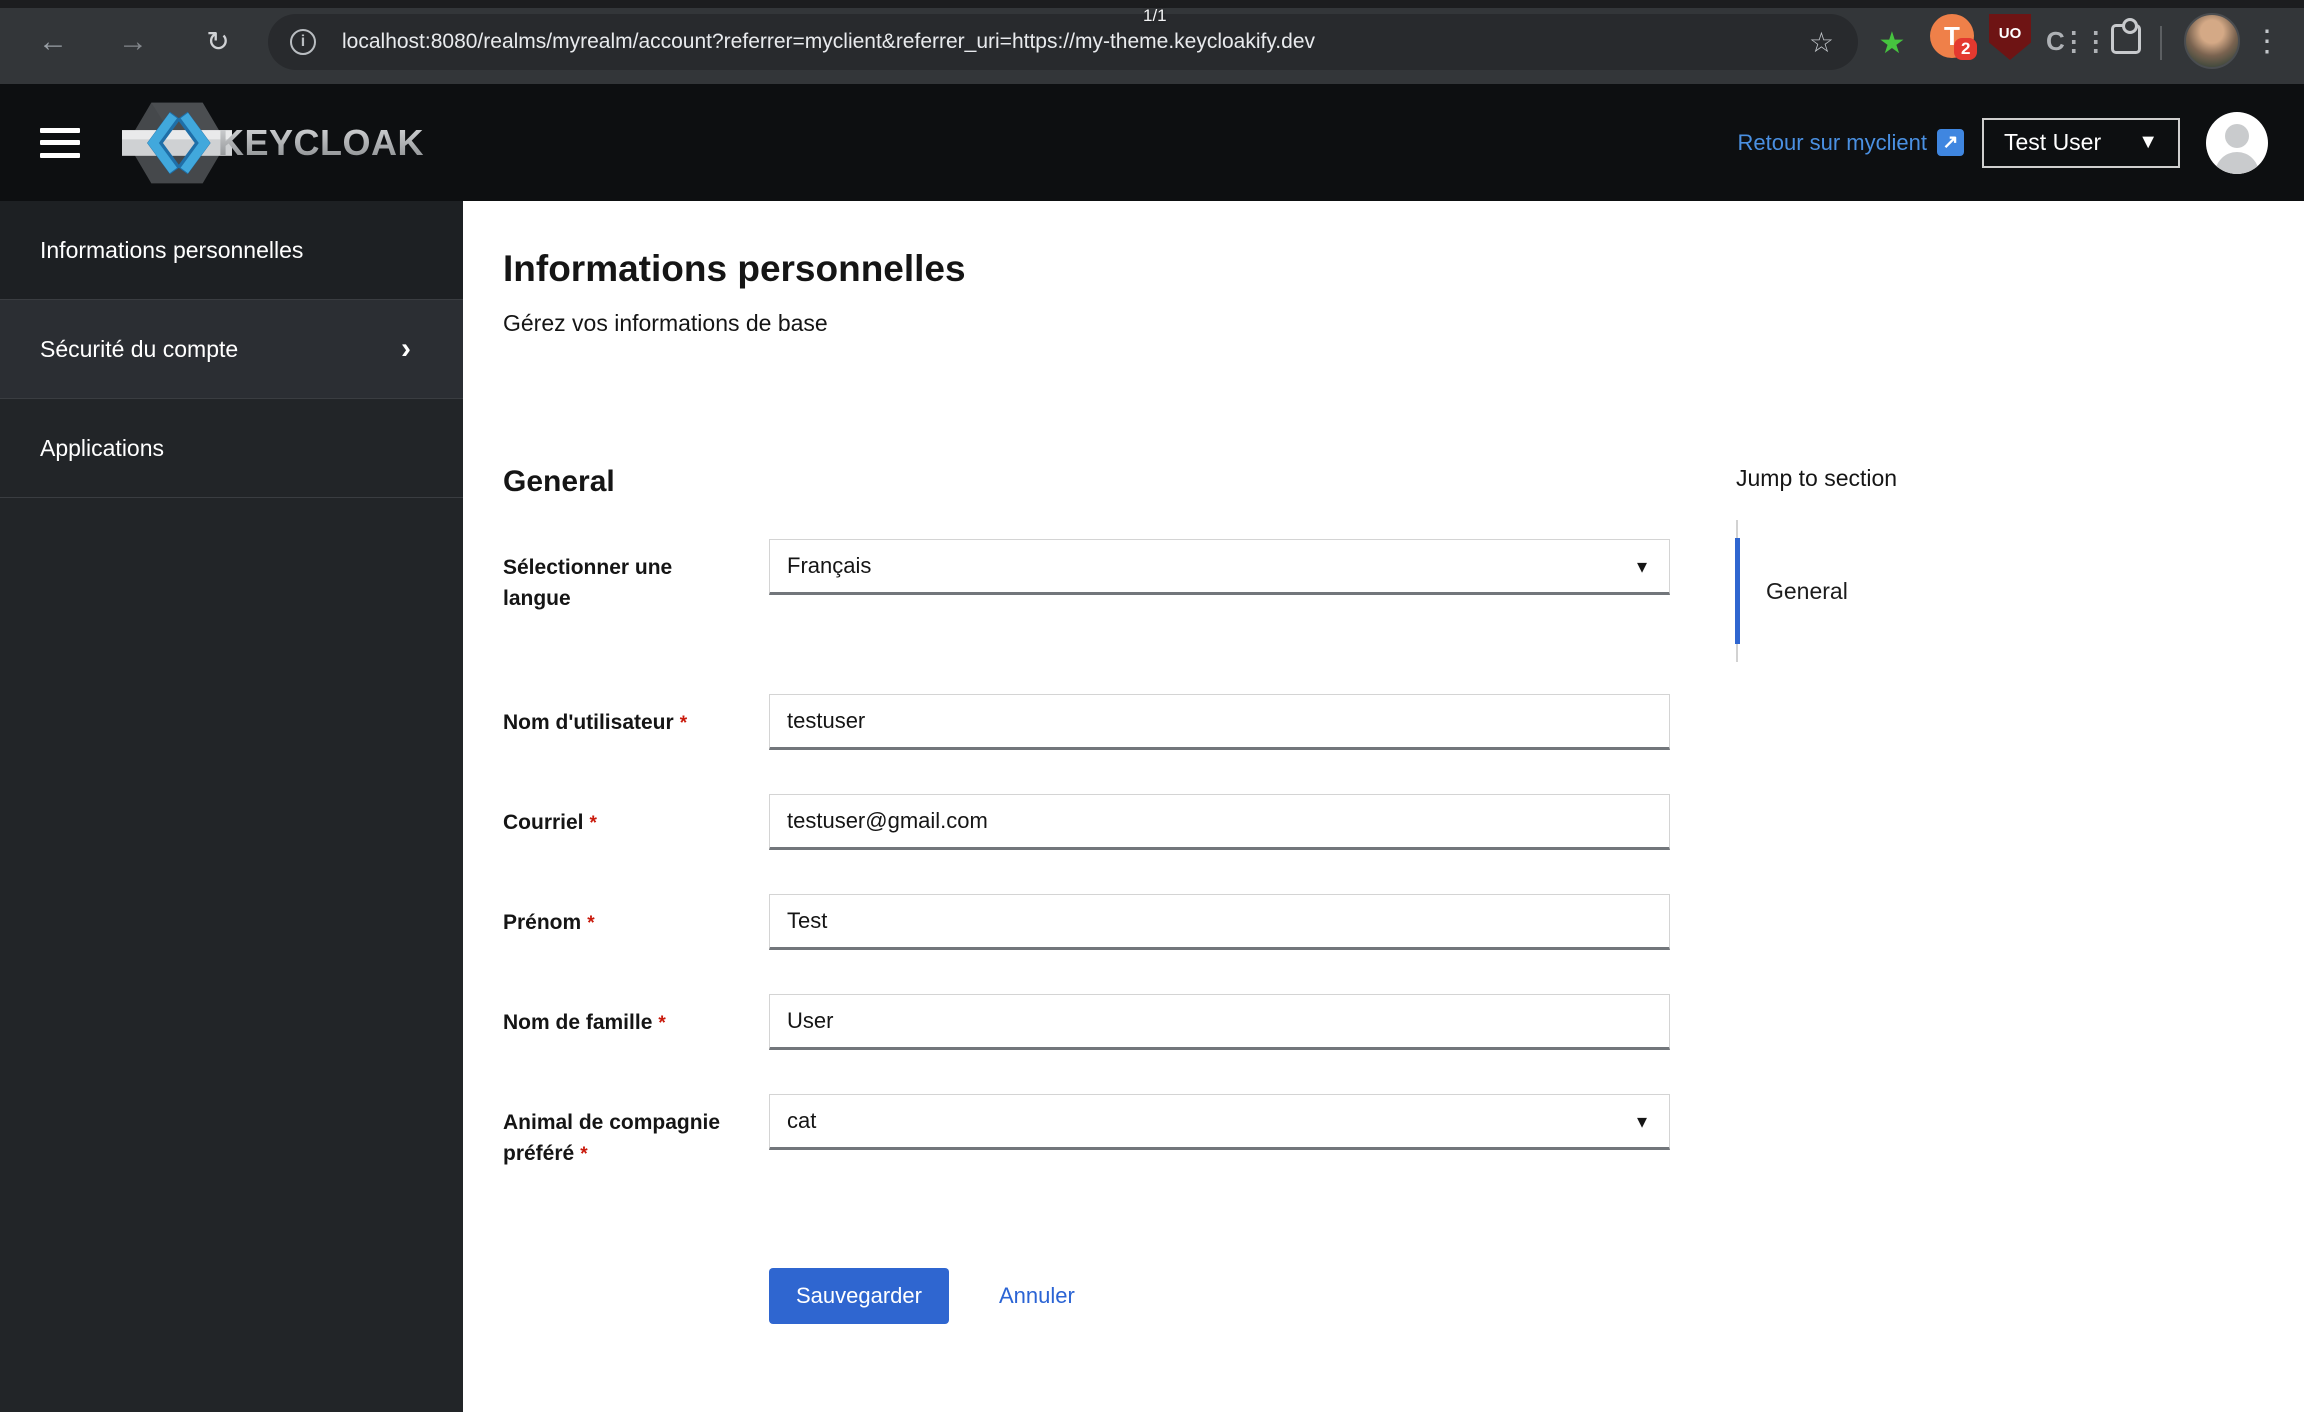 The width and height of the screenshot is (2304, 1412). Describe the element at coordinates (2237, 135) in the screenshot. I see `avatar-head-shape` at that location.